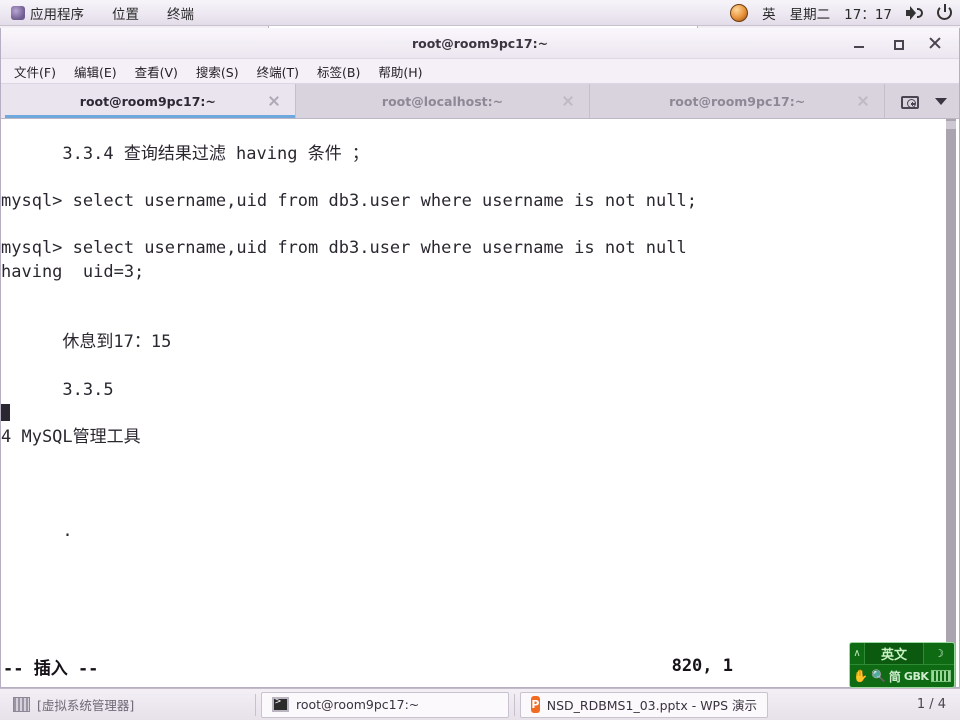 The image size is (960, 720). What do you see at coordinates (86, 705) in the screenshot?
I see `taskbar-item-virt-manager-label: [虚拟系统管理器]` at bounding box center [86, 705].